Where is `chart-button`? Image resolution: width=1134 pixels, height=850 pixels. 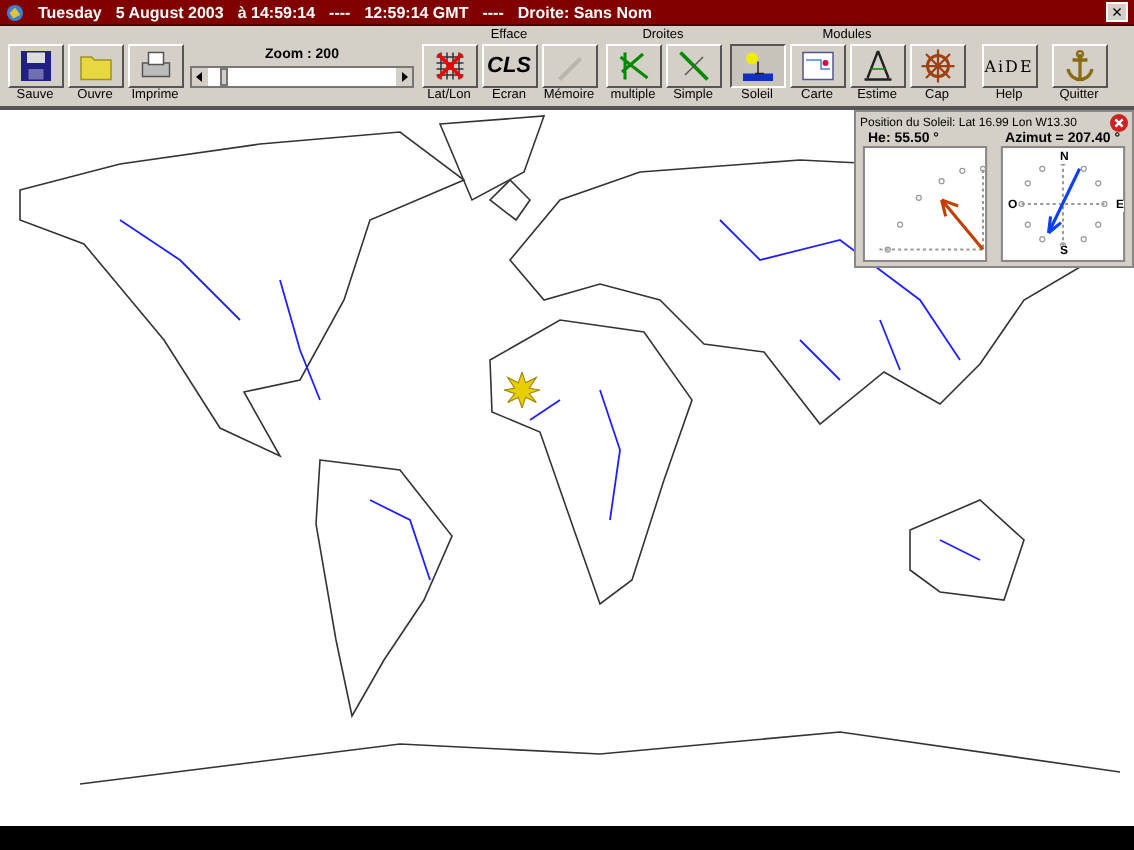 chart-button is located at coordinates (817, 66).